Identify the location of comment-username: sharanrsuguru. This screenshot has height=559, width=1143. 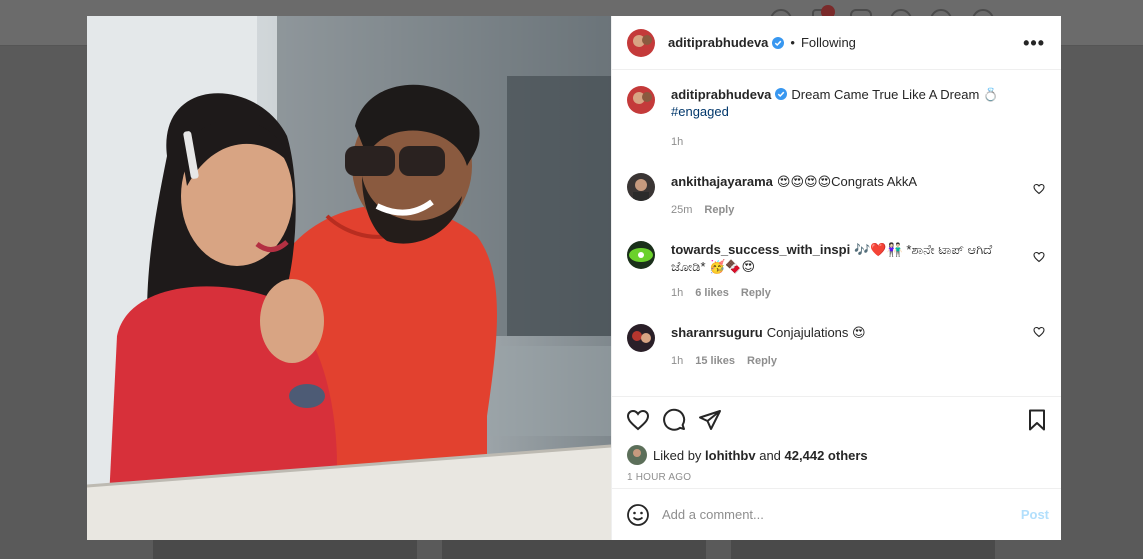
(717, 332).